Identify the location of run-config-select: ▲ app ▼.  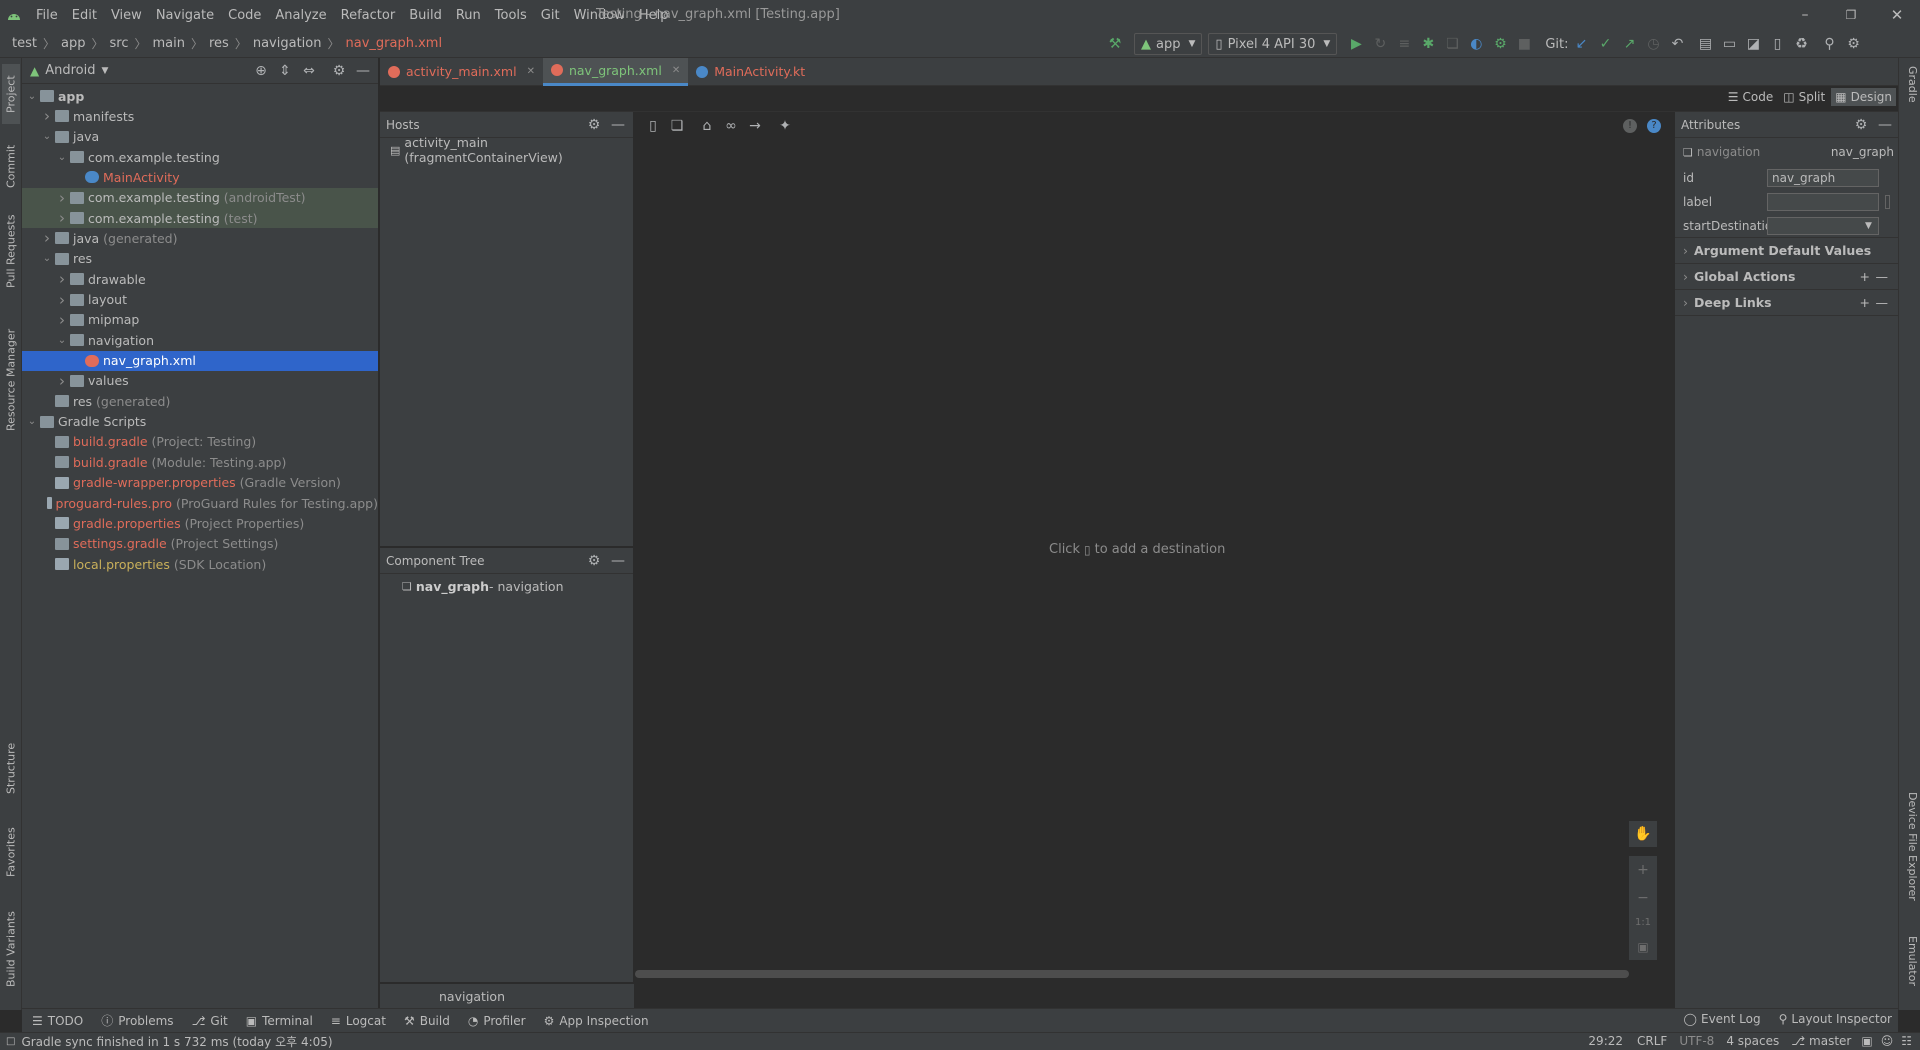
(1168, 44).